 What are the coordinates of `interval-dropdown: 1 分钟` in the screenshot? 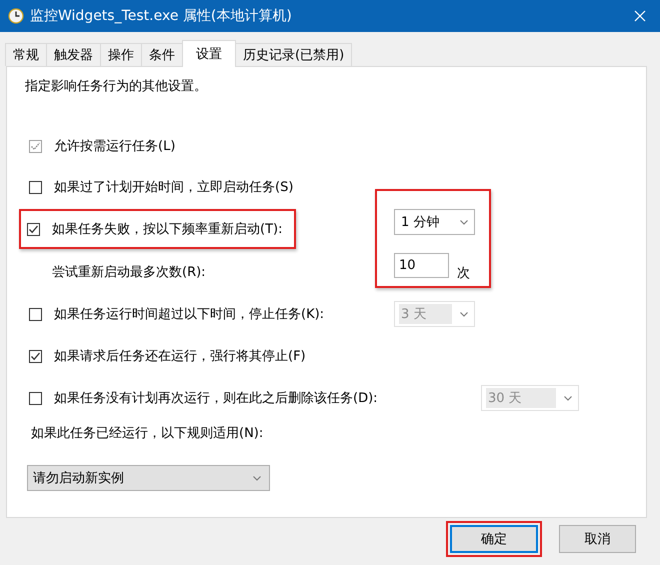 It's located at (434, 222).